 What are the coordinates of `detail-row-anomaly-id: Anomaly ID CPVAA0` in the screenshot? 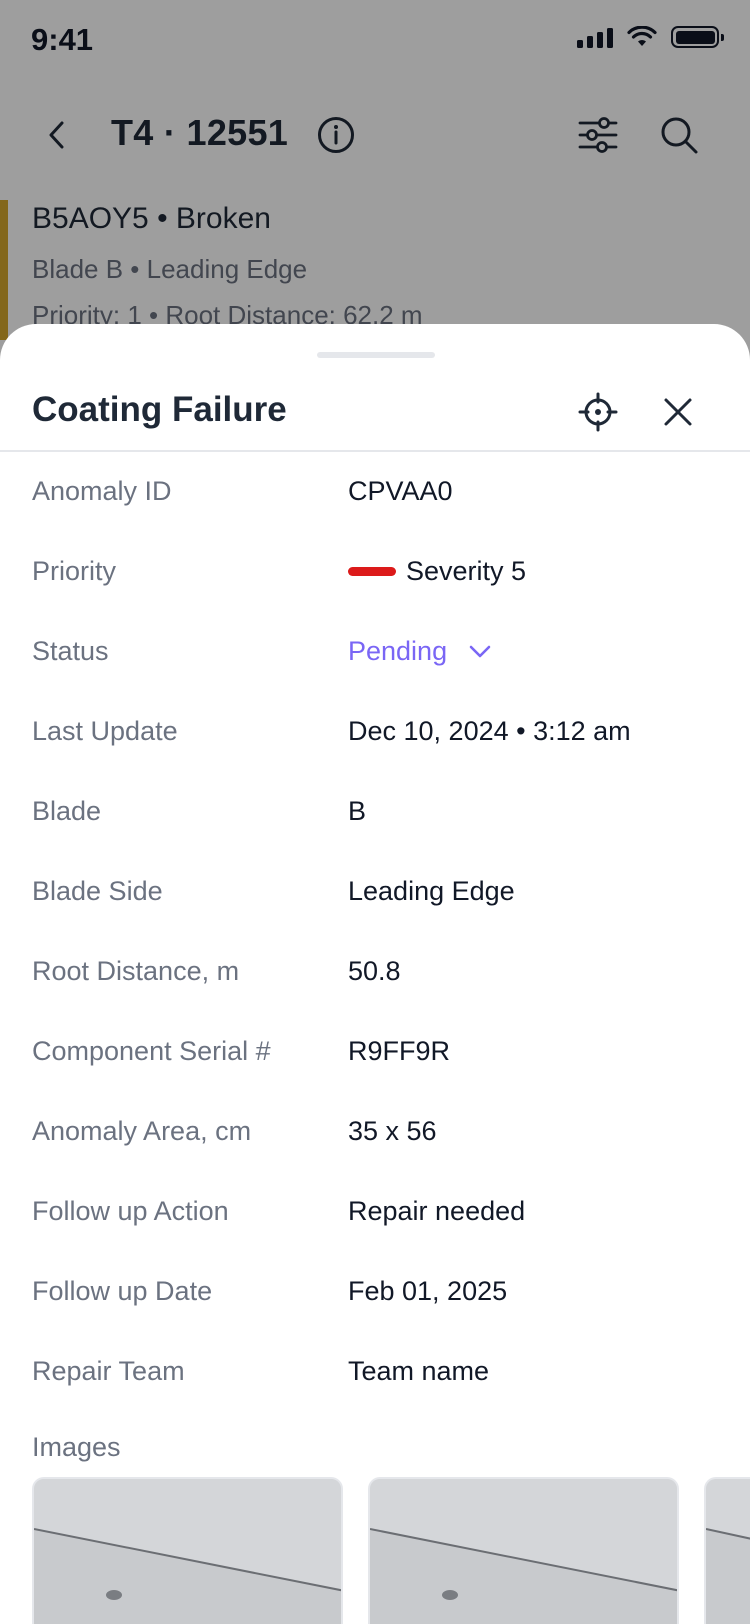 It's located at (375, 492).